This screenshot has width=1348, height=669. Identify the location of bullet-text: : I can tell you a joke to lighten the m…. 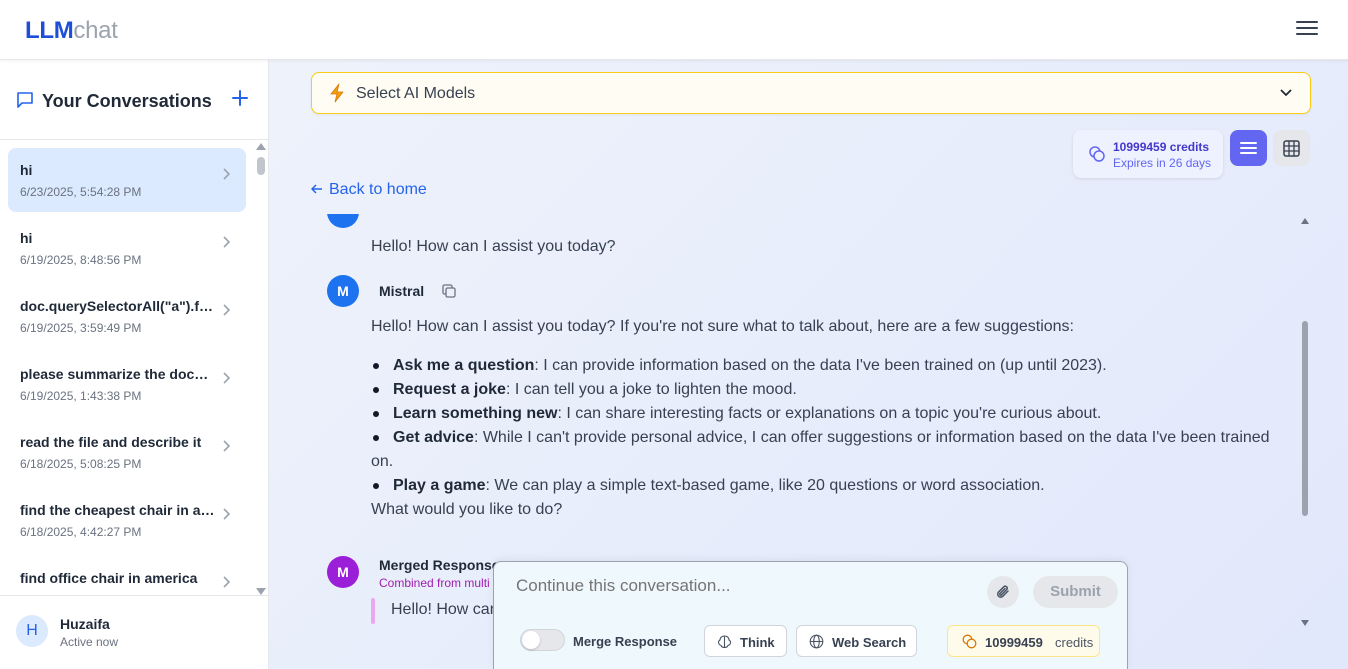
(651, 389).